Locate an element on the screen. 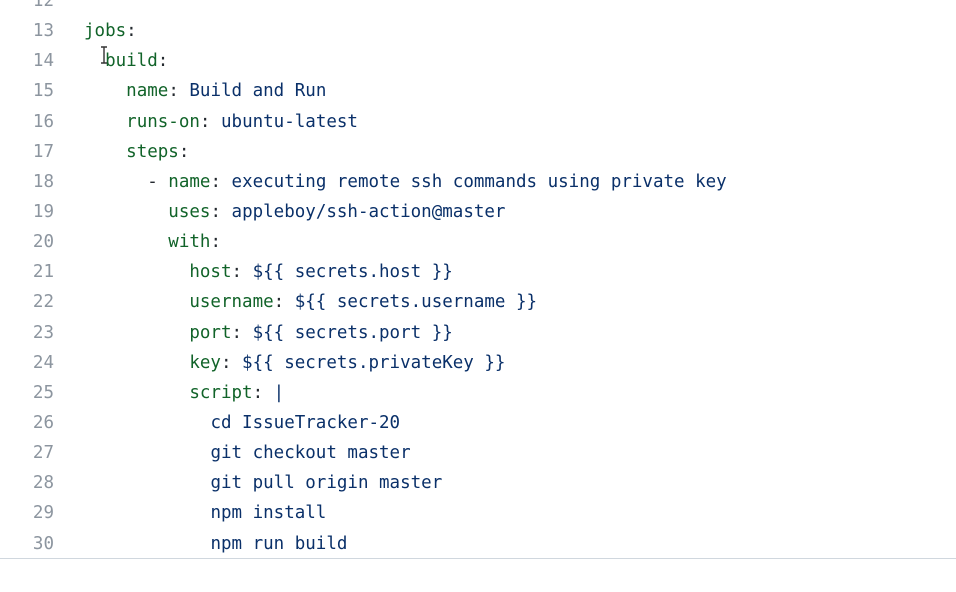  code-line: 22 username: ${{ secrets.username }} is located at coordinates (478, 302).